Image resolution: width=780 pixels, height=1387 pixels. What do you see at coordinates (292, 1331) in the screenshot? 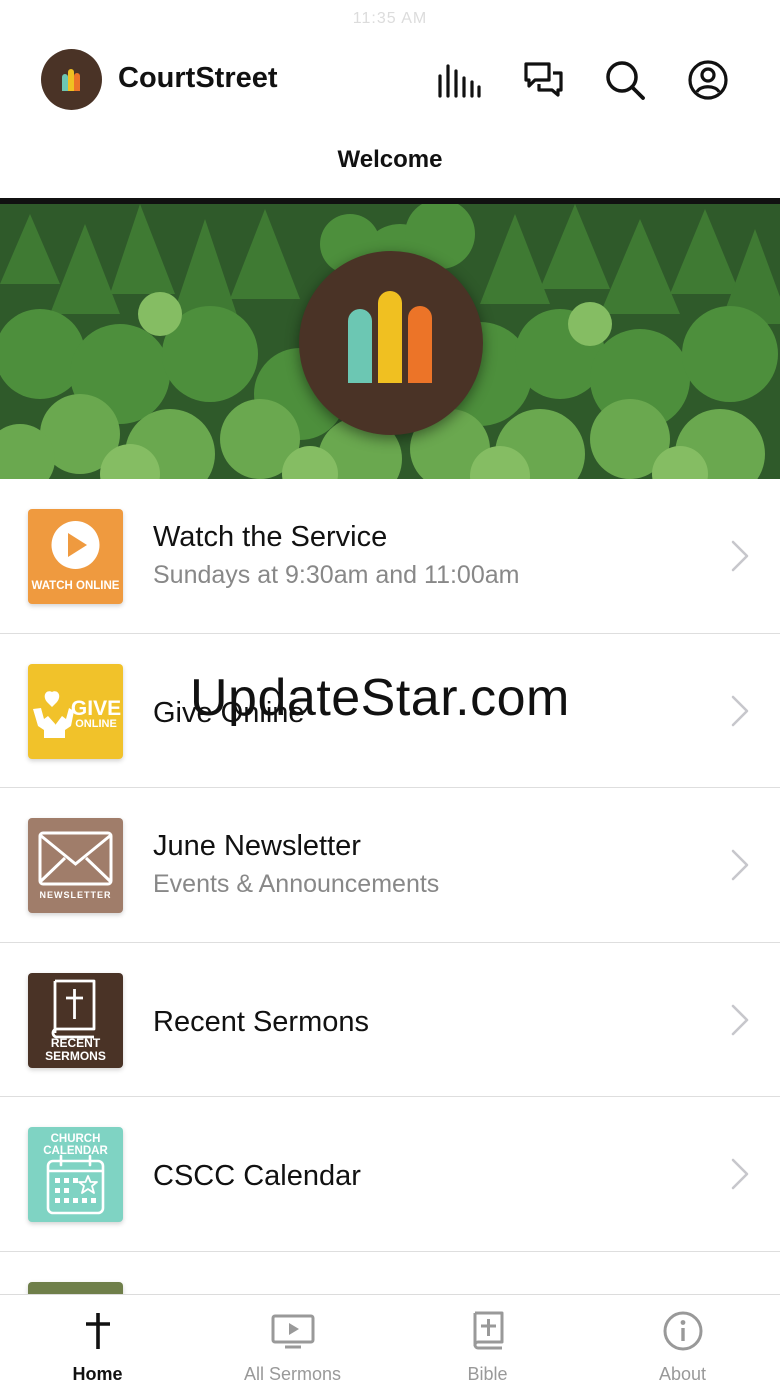
I see `video-icon` at bounding box center [292, 1331].